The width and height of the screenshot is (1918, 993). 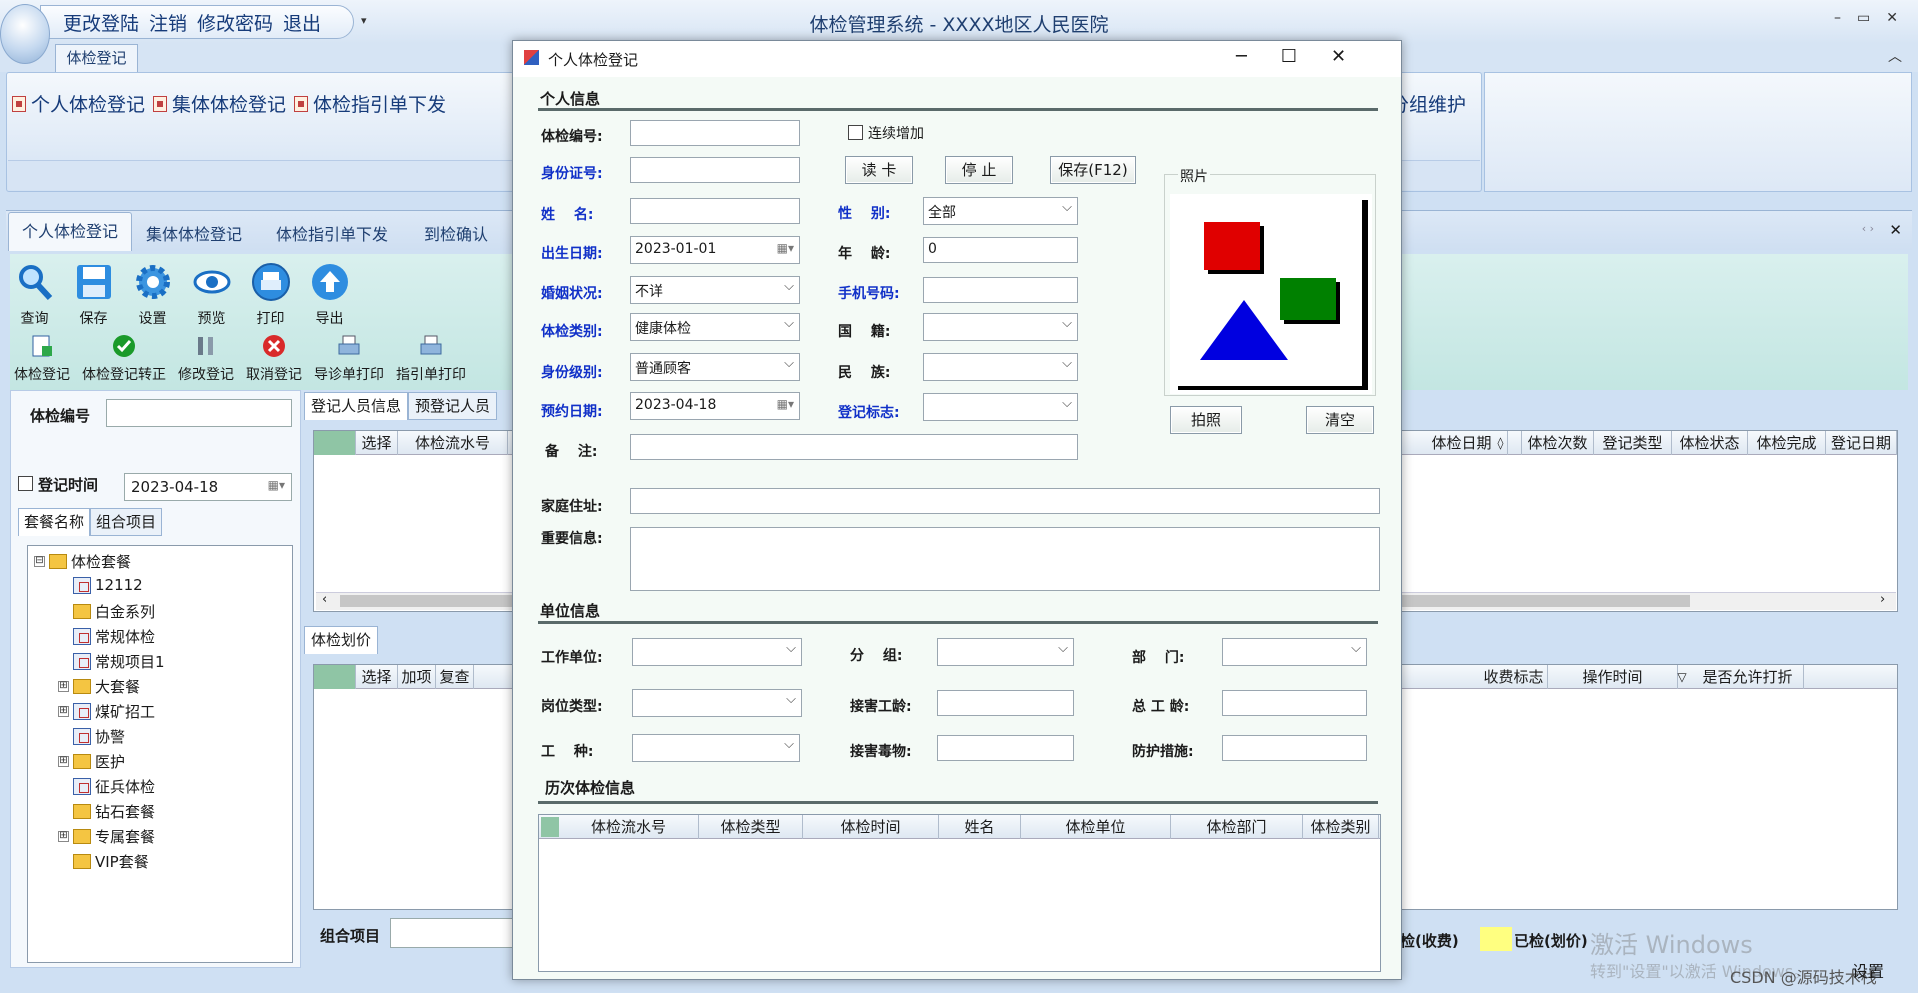 What do you see at coordinates (91, 736) in the screenshot?
I see `tree-node: 协警` at bounding box center [91, 736].